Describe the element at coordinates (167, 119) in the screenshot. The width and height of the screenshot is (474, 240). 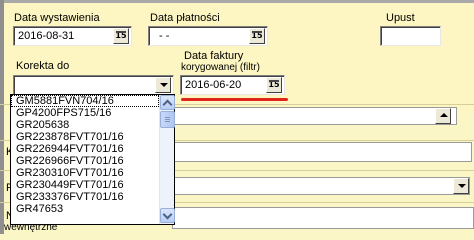
I see `scroll-thumb` at that location.